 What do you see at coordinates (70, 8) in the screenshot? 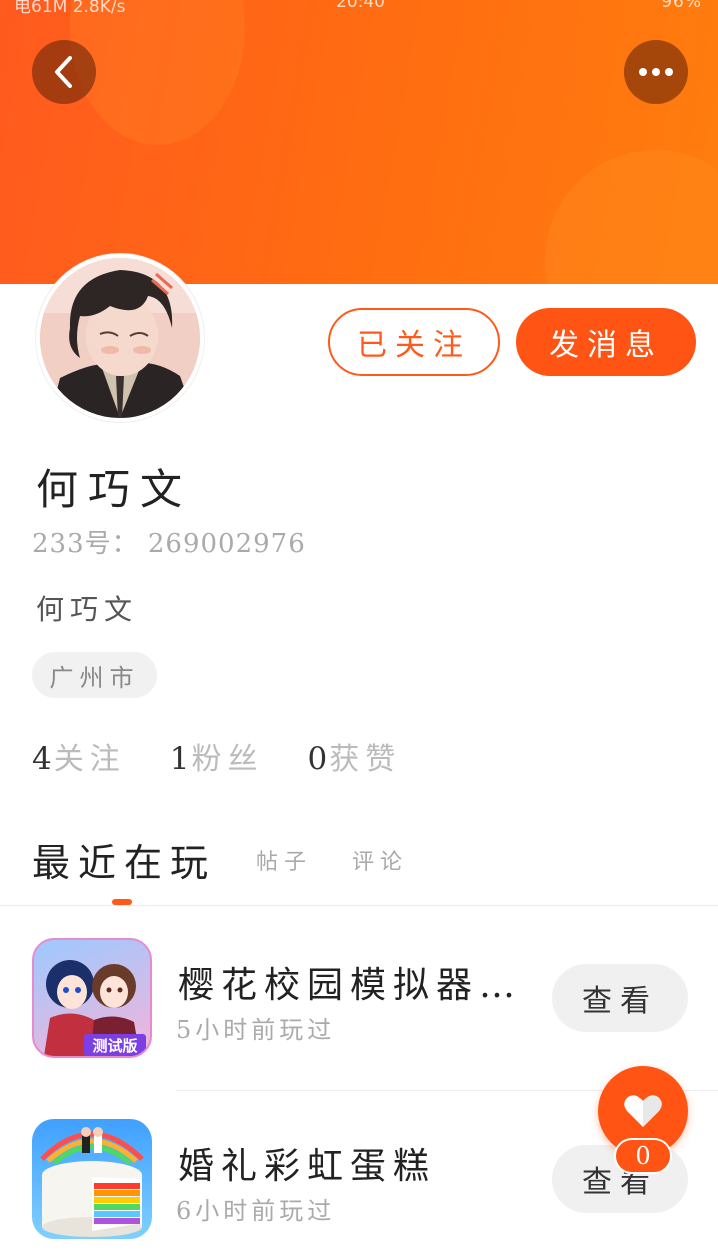
I see `status-network: 电61M 2.8K/s` at bounding box center [70, 8].